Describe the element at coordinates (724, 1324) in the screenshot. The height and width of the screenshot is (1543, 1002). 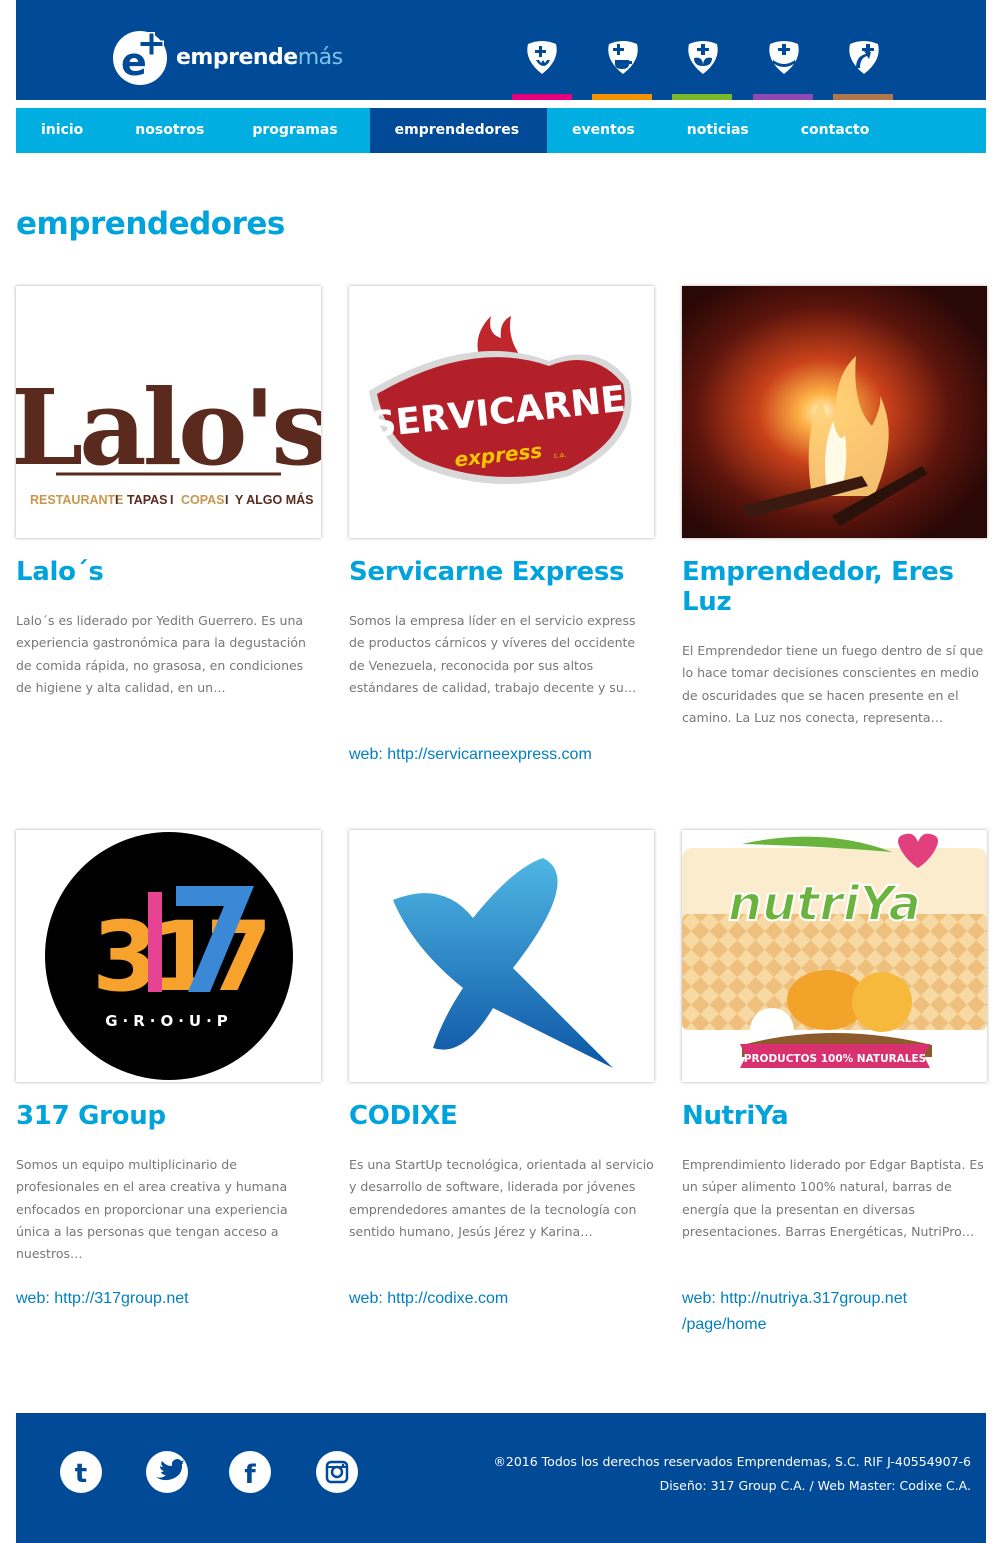
I see `web-link-line-2: /page/home` at that location.